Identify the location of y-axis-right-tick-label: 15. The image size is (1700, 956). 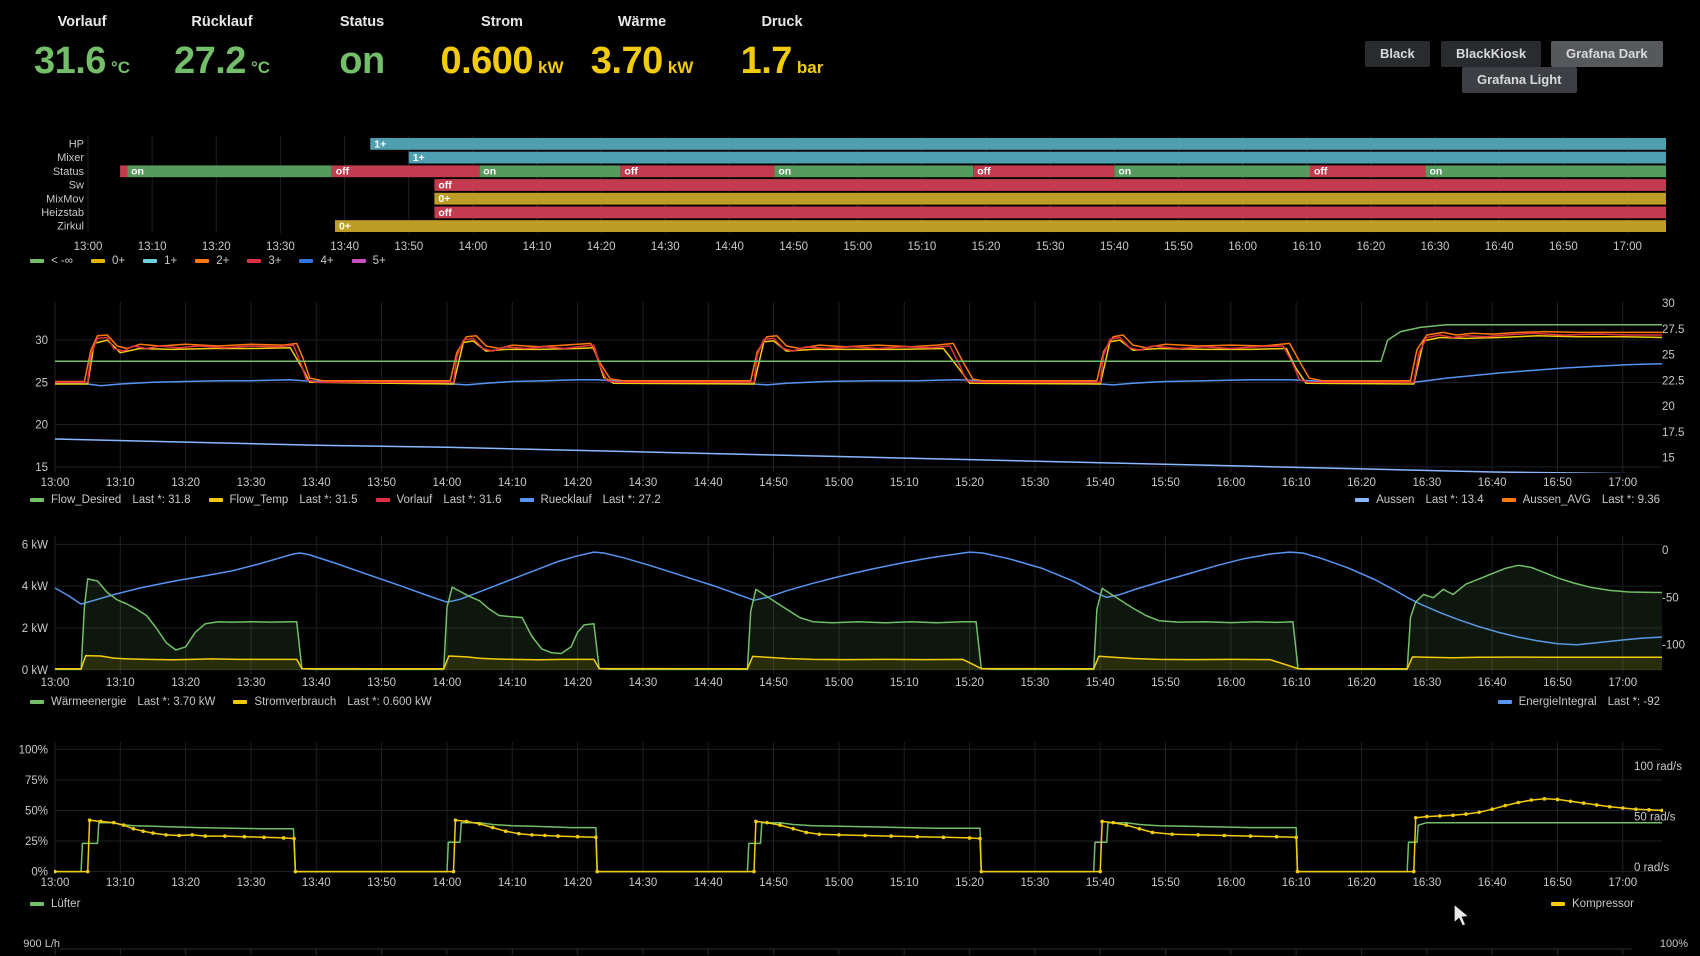
(1668, 459).